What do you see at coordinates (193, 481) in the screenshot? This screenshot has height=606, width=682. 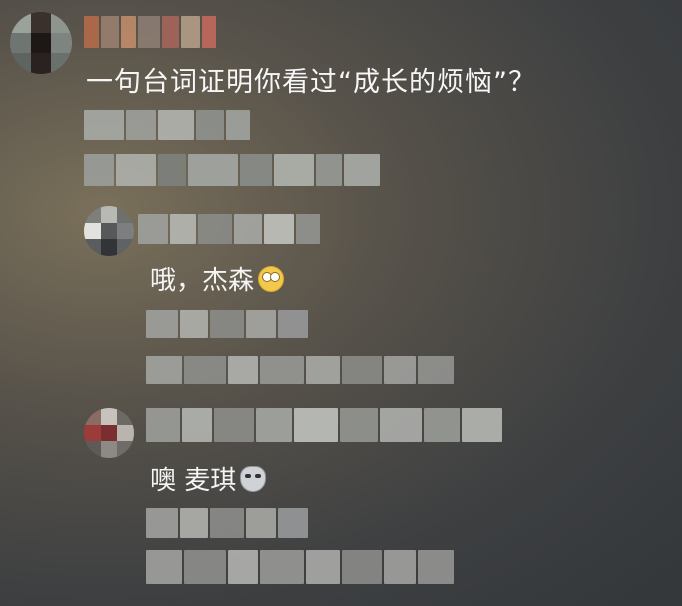 I see `reply-label: 噢 麦琪` at bounding box center [193, 481].